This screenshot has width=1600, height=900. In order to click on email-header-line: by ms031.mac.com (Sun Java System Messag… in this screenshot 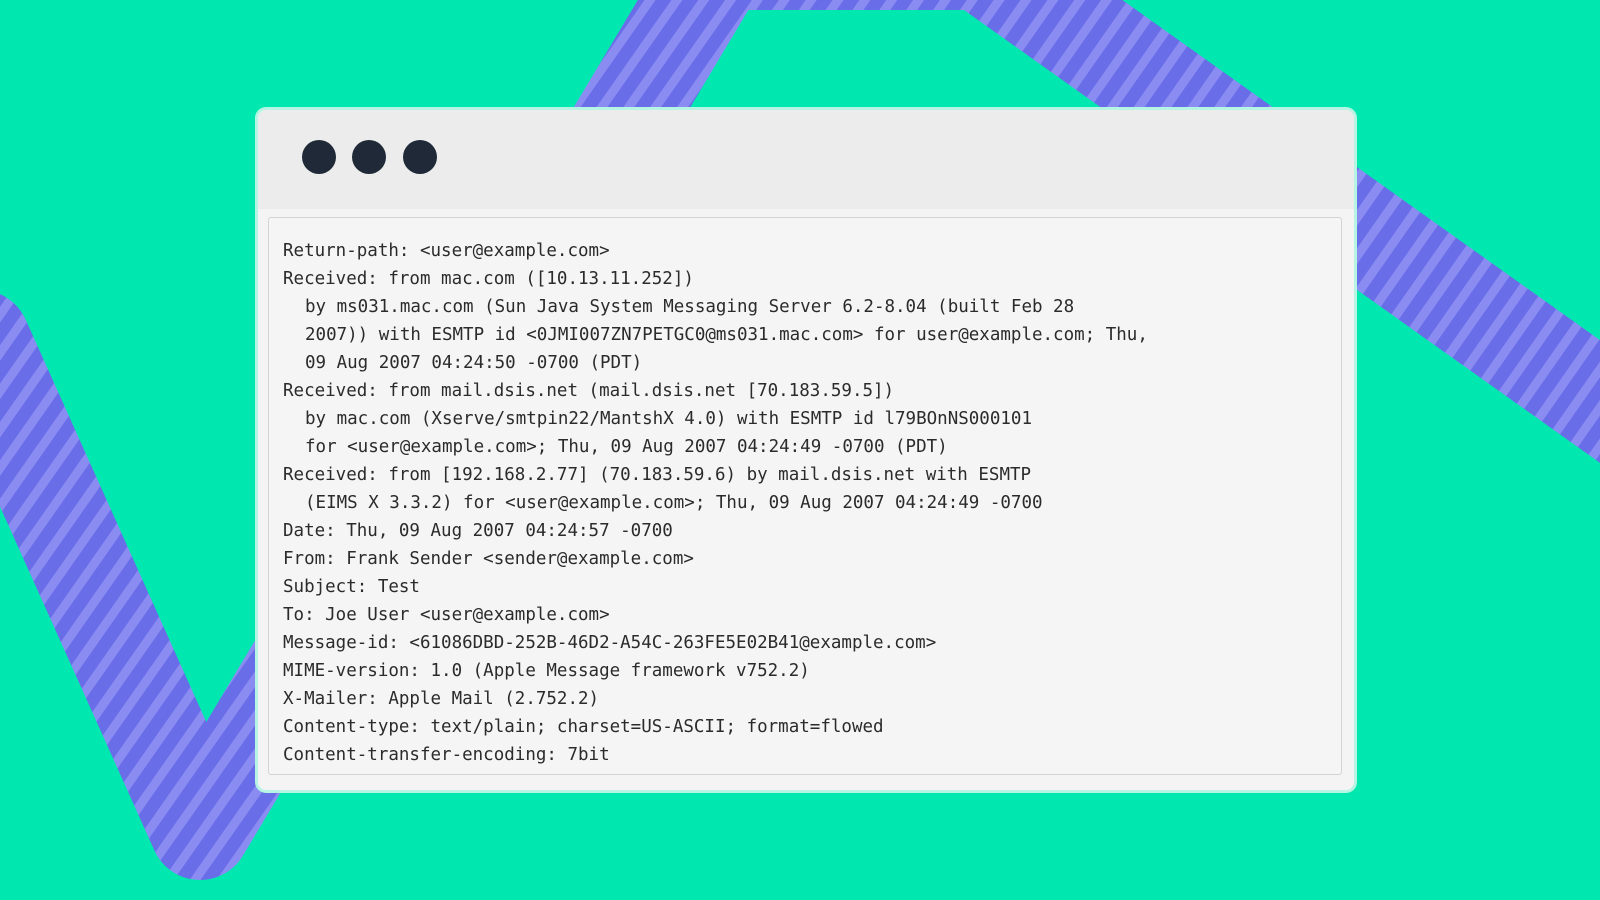, I will do `click(690, 307)`.